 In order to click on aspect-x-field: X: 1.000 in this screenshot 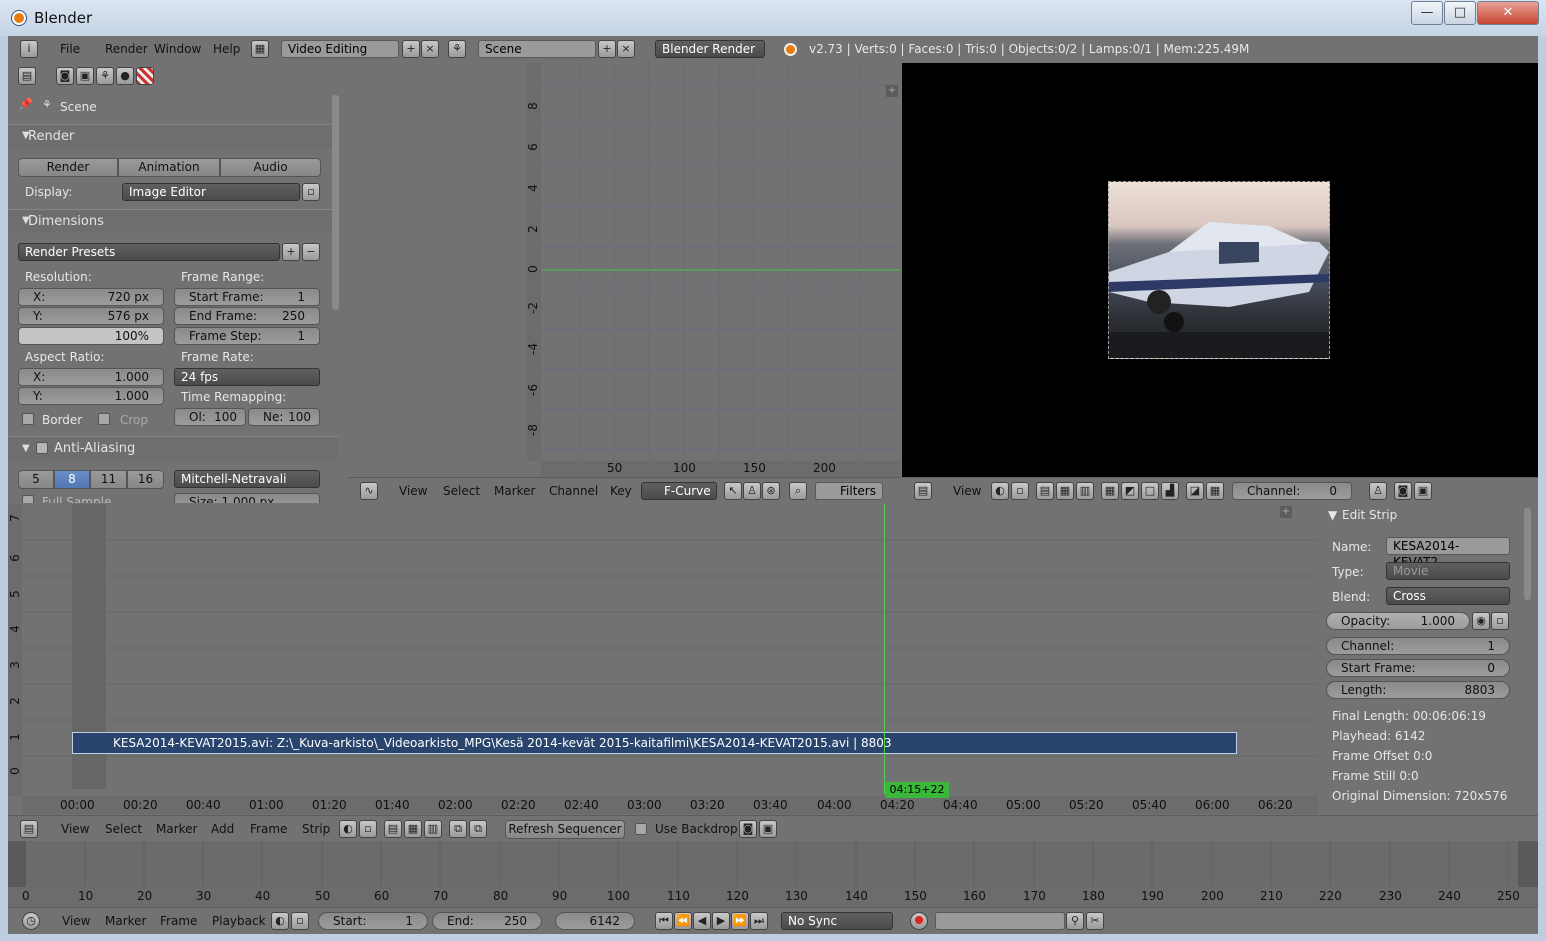, I will do `click(91, 377)`.